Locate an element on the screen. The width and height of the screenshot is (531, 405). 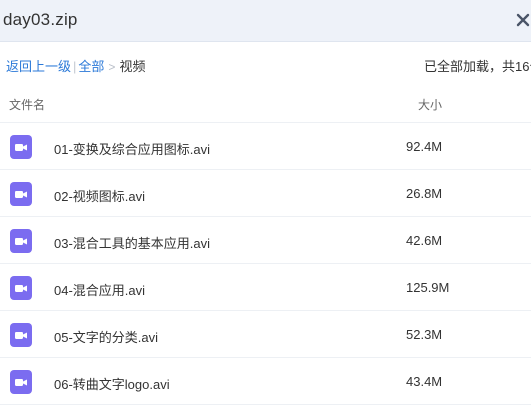
file-name: 05-文字的分类.avi is located at coordinates (106, 337).